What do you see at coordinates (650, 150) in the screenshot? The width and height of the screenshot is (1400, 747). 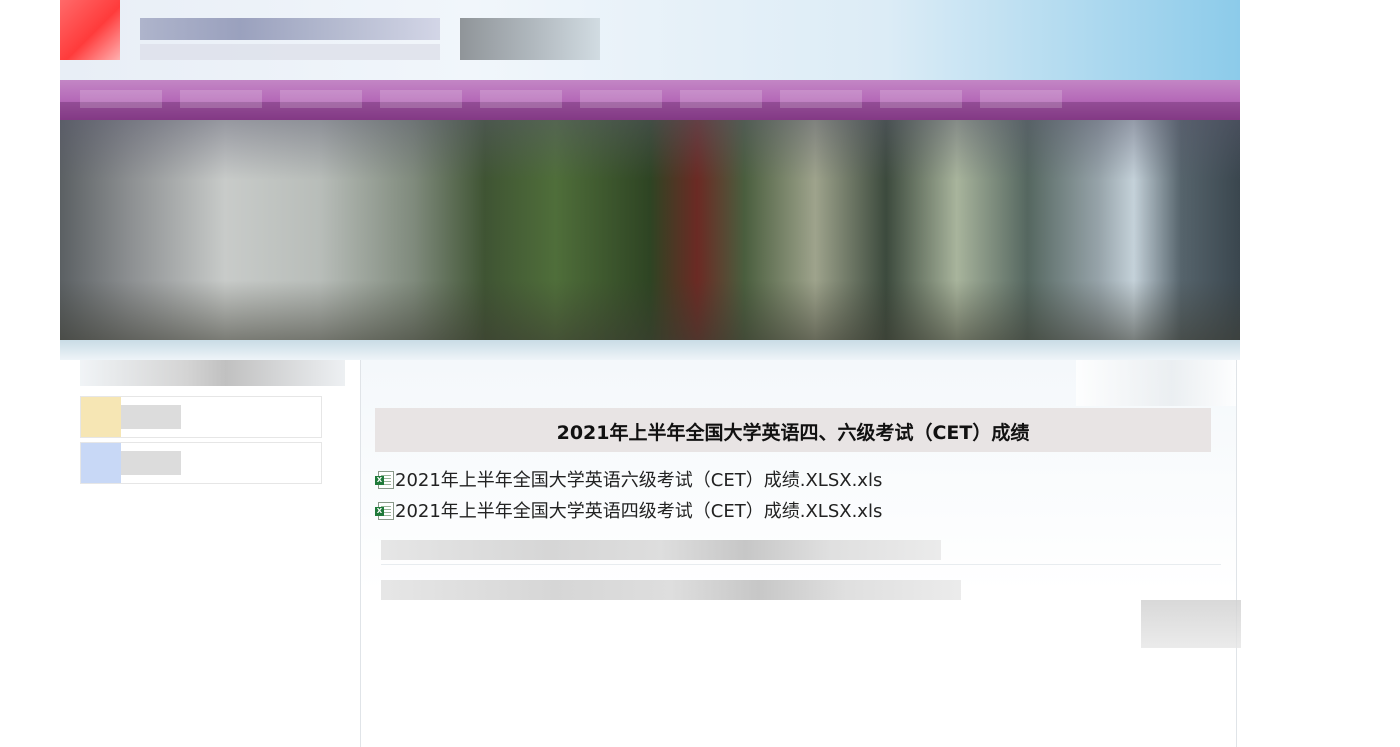 I see `banner-sky` at bounding box center [650, 150].